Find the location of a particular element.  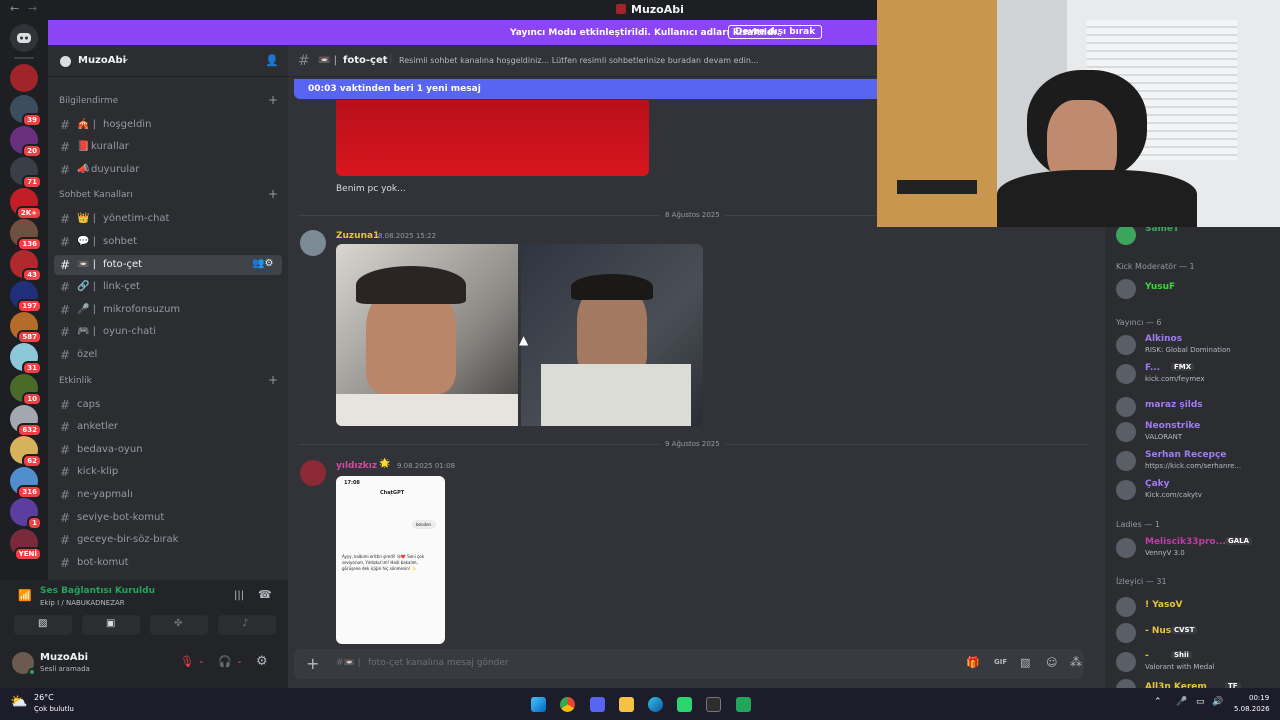

clock-time: 00:19 is located at coordinates (1259, 698).